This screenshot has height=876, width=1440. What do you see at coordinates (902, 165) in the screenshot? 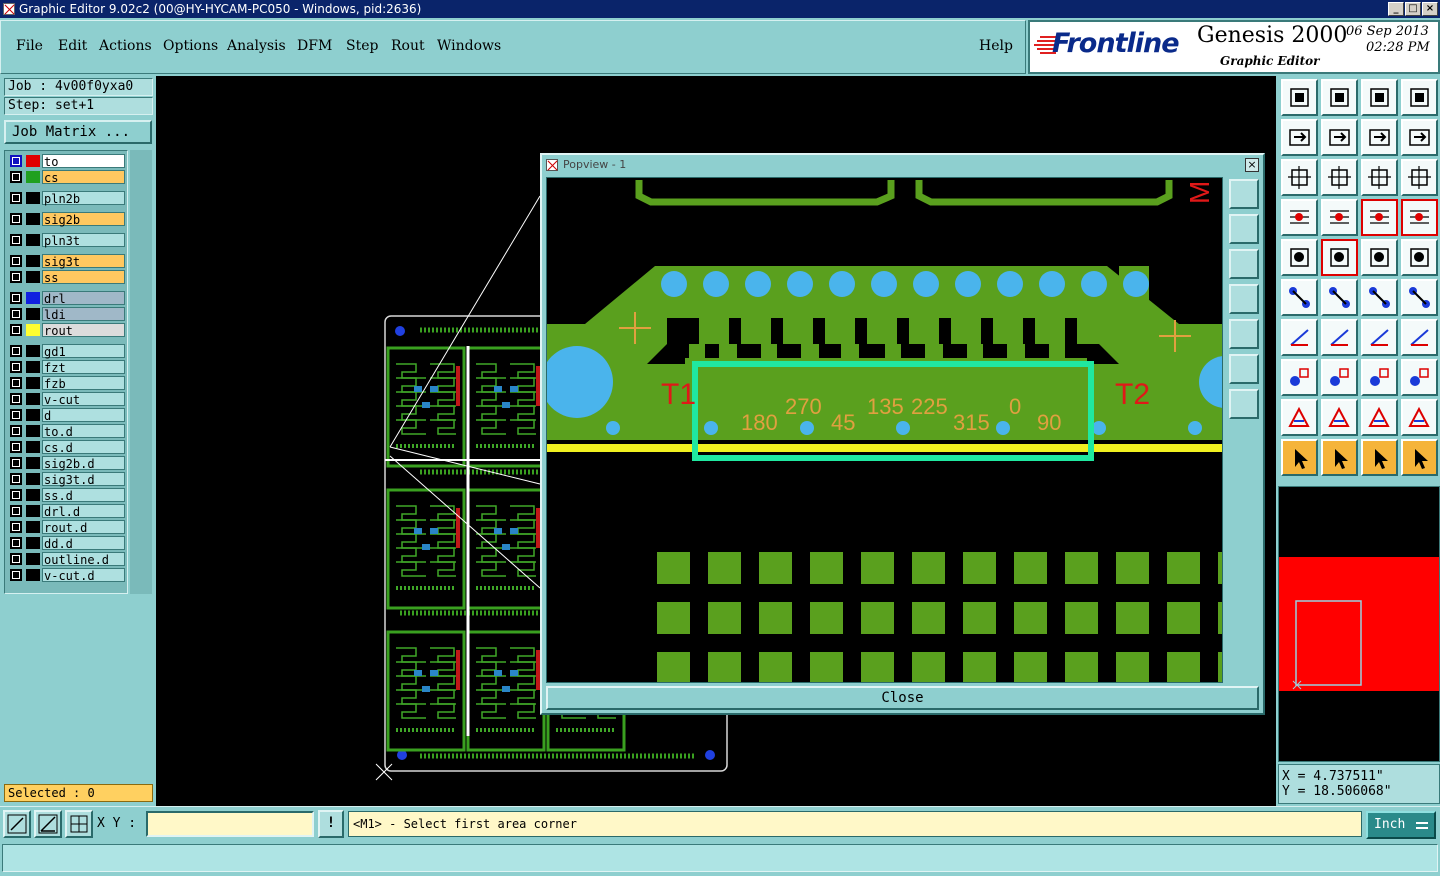
I see `popview-title-bar: Popview - 1 ×` at bounding box center [902, 165].